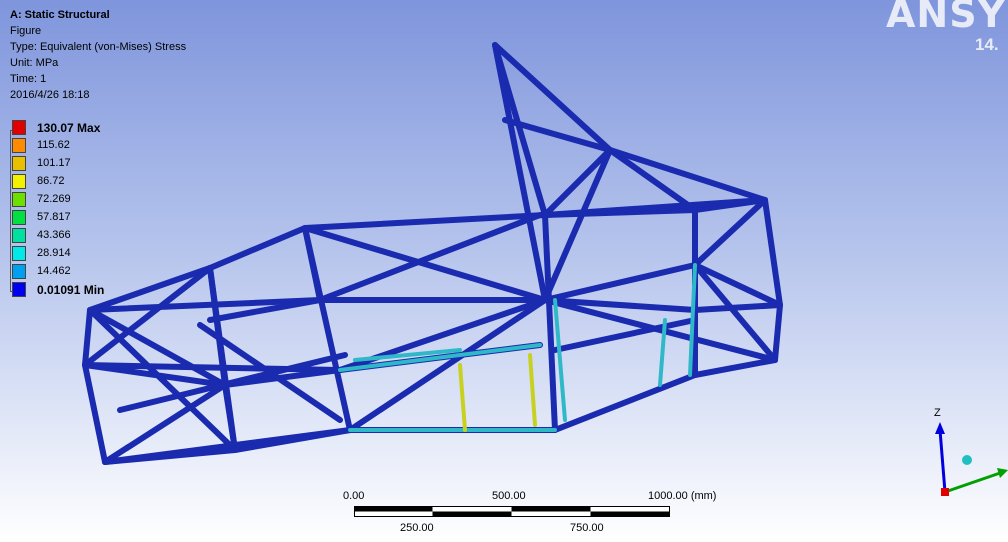 The width and height of the screenshot is (1008, 542). What do you see at coordinates (417, 528) in the screenshot?
I see `scale-label-250: 250.00` at bounding box center [417, 528].